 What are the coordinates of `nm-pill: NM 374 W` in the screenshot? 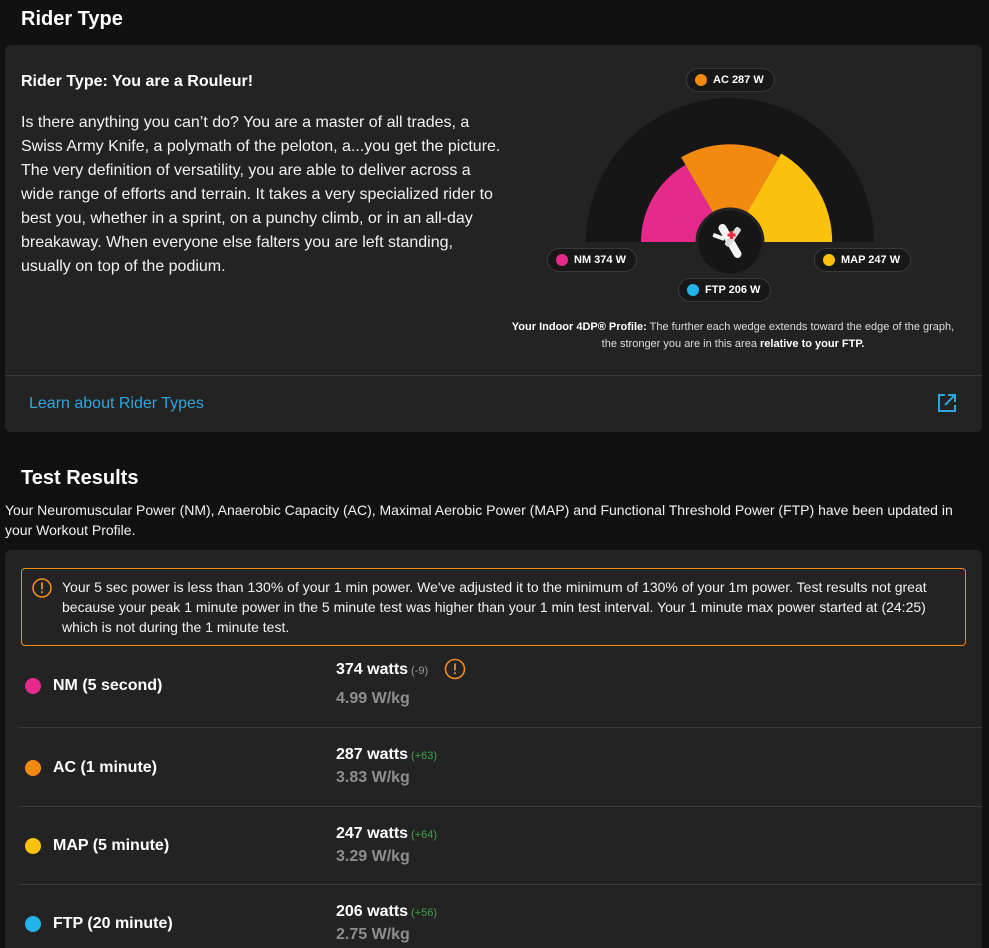 It's located at (592, 260).